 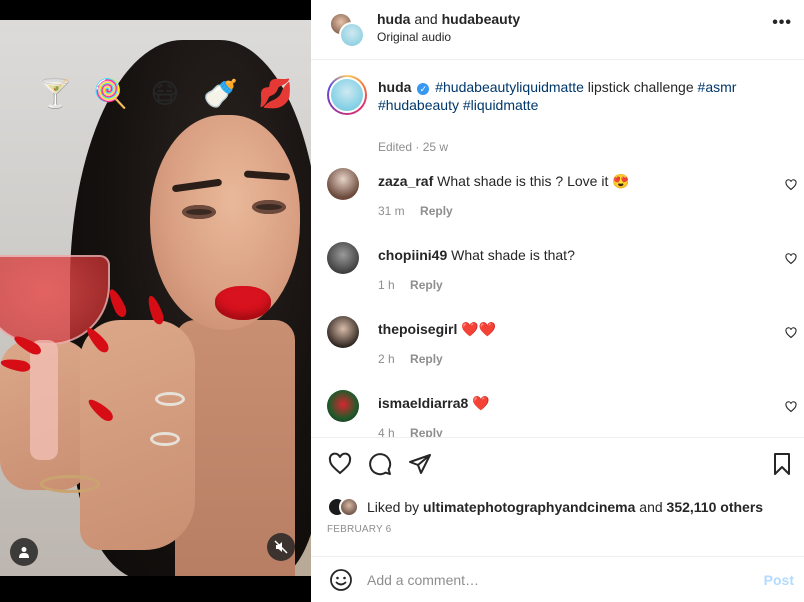 I want to click on hashtag-link: #hudabeauty, so click(x=418, y=105).